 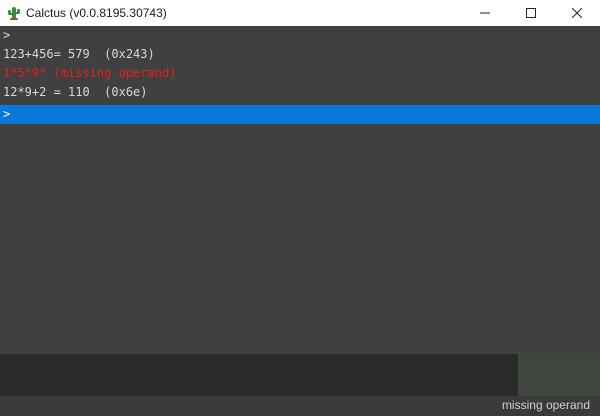 I want to click on input-panel, so click(x=300, y=375).